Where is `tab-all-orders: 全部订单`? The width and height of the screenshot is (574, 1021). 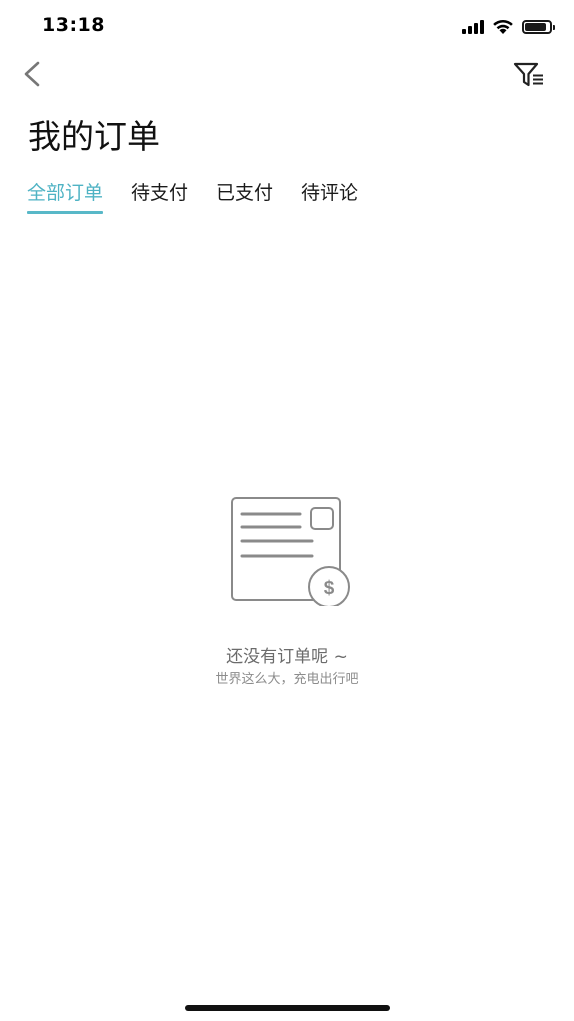 tab-all-orders: 全部订单 is located at coordinates (65, 197).